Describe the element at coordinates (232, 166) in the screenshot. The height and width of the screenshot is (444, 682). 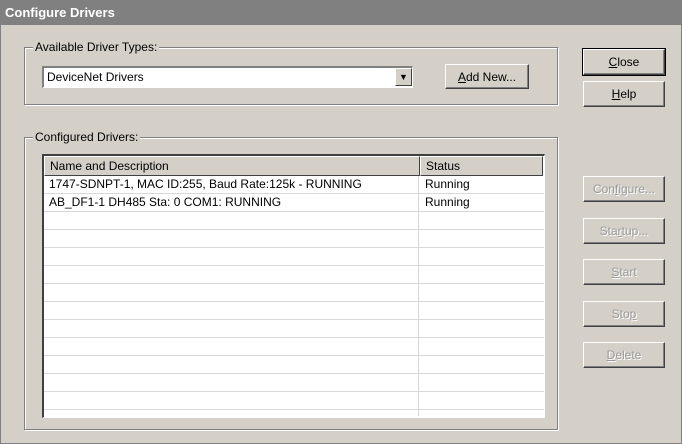
I see `column-header-name: Name and Description` at that location.